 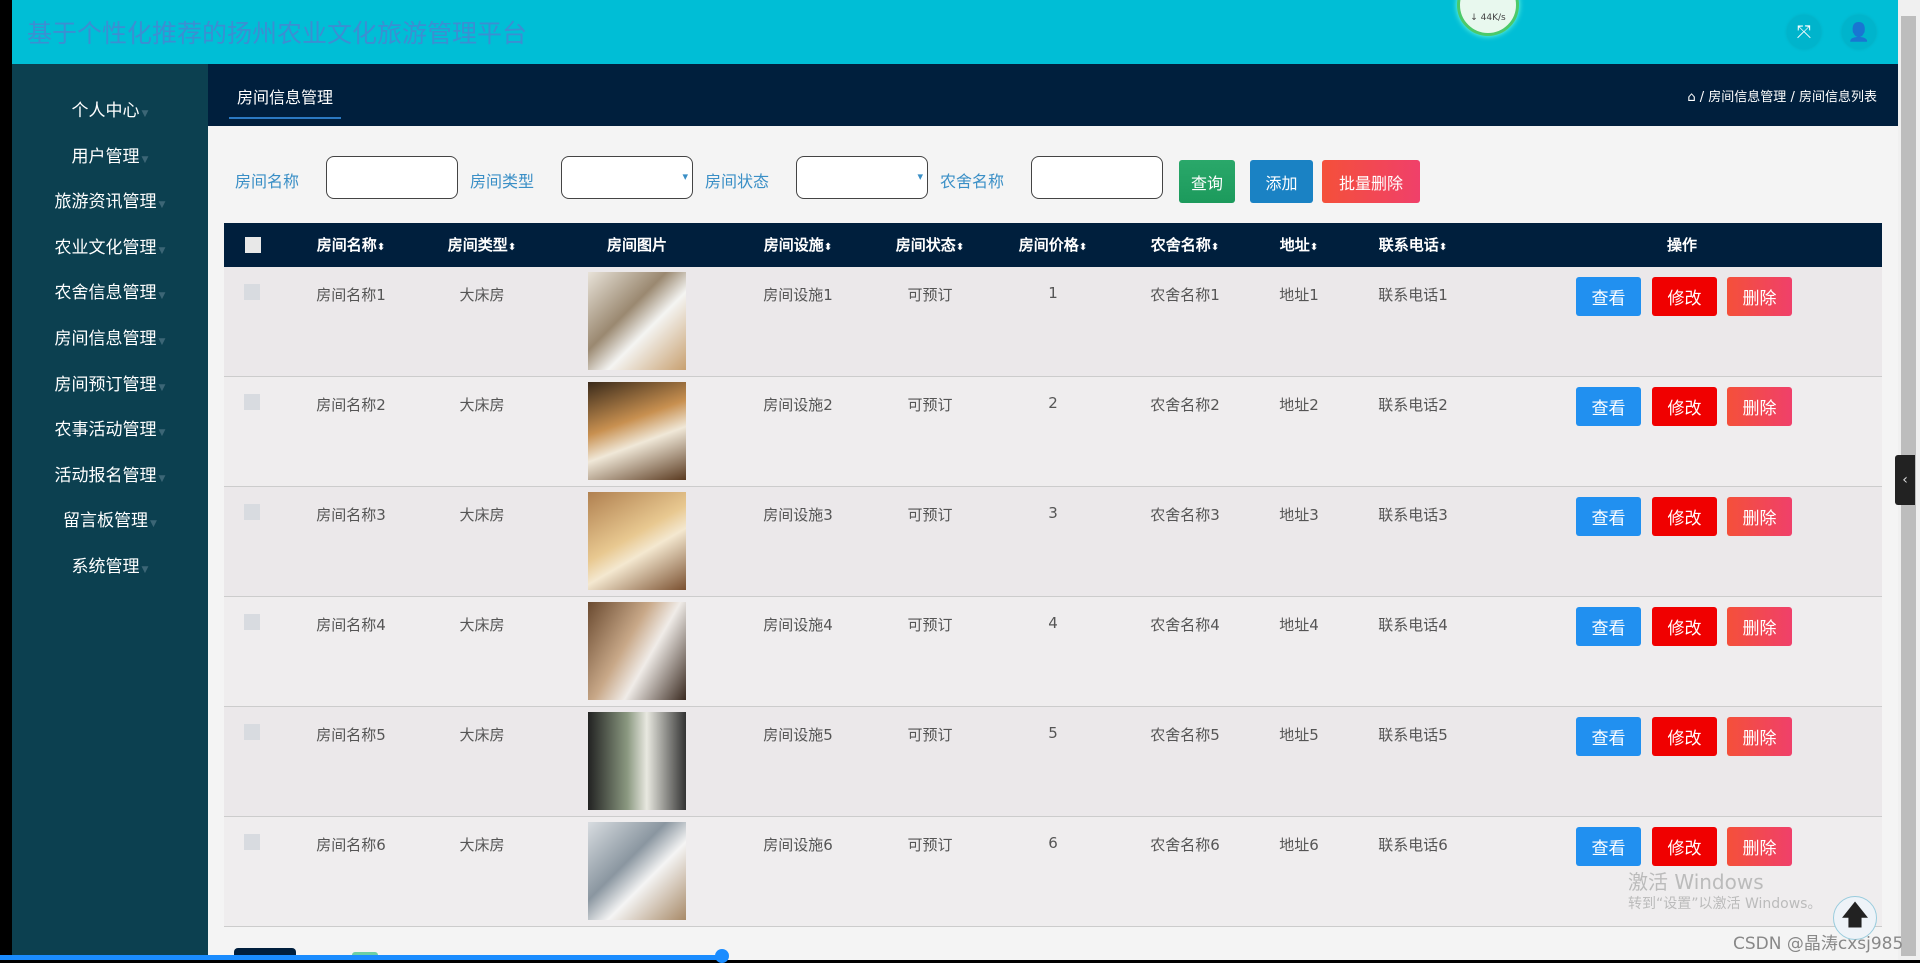 I want to click on room-status-select: ▾, so click(x=862, y=177).